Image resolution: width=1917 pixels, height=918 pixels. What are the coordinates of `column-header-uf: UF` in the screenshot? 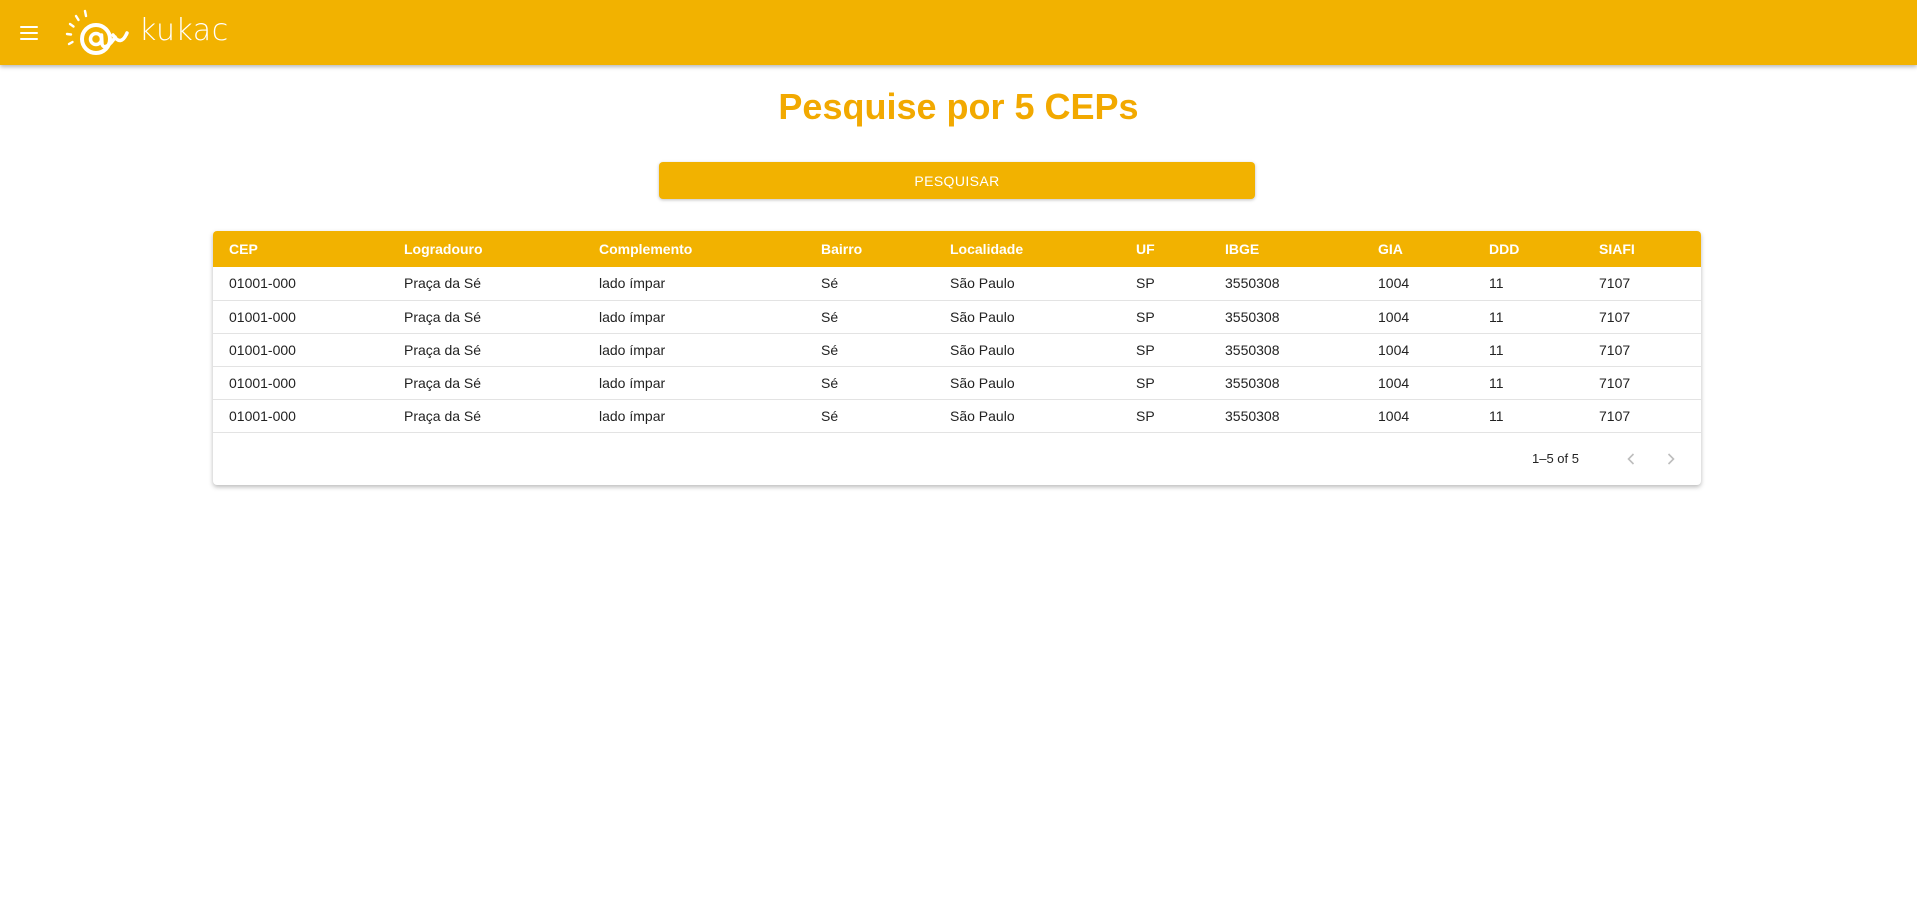 It's located at (1164, 249).